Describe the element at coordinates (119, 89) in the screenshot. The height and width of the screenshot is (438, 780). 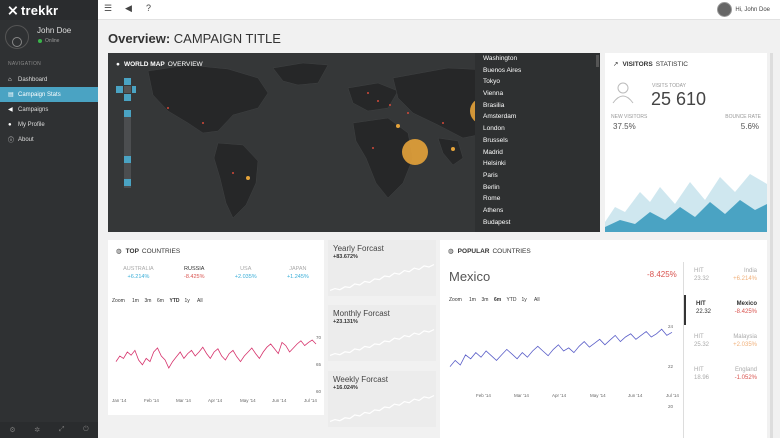
I see `pan-left-button` at that location.